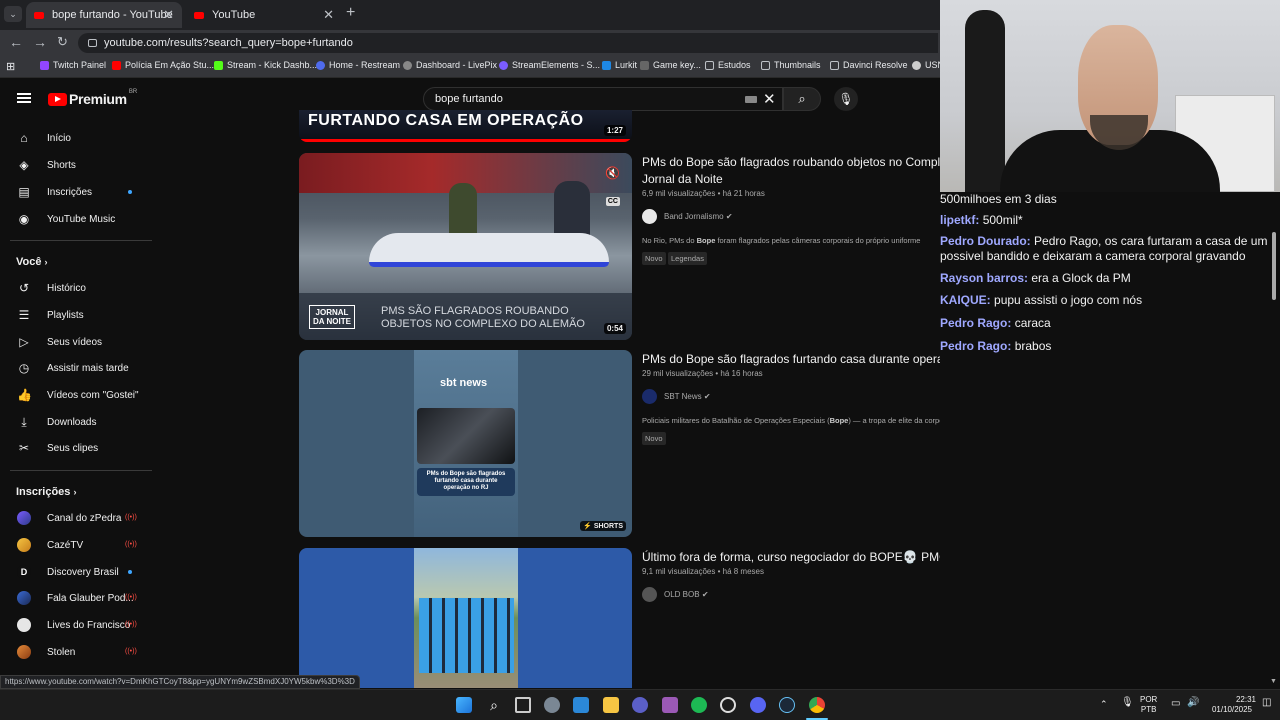 Image resolution: width=1280 pixels, height=720 pixels. Describe the element at coordinates (24, 98) in the screenshot. I see `menu-icon` at that location.